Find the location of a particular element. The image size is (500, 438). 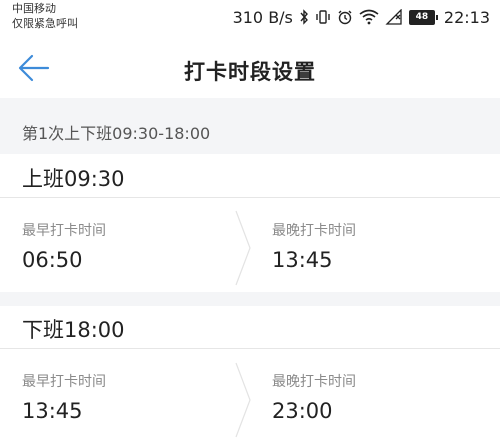

net-speed: 310 B/s is located at coordinates (262, 17).